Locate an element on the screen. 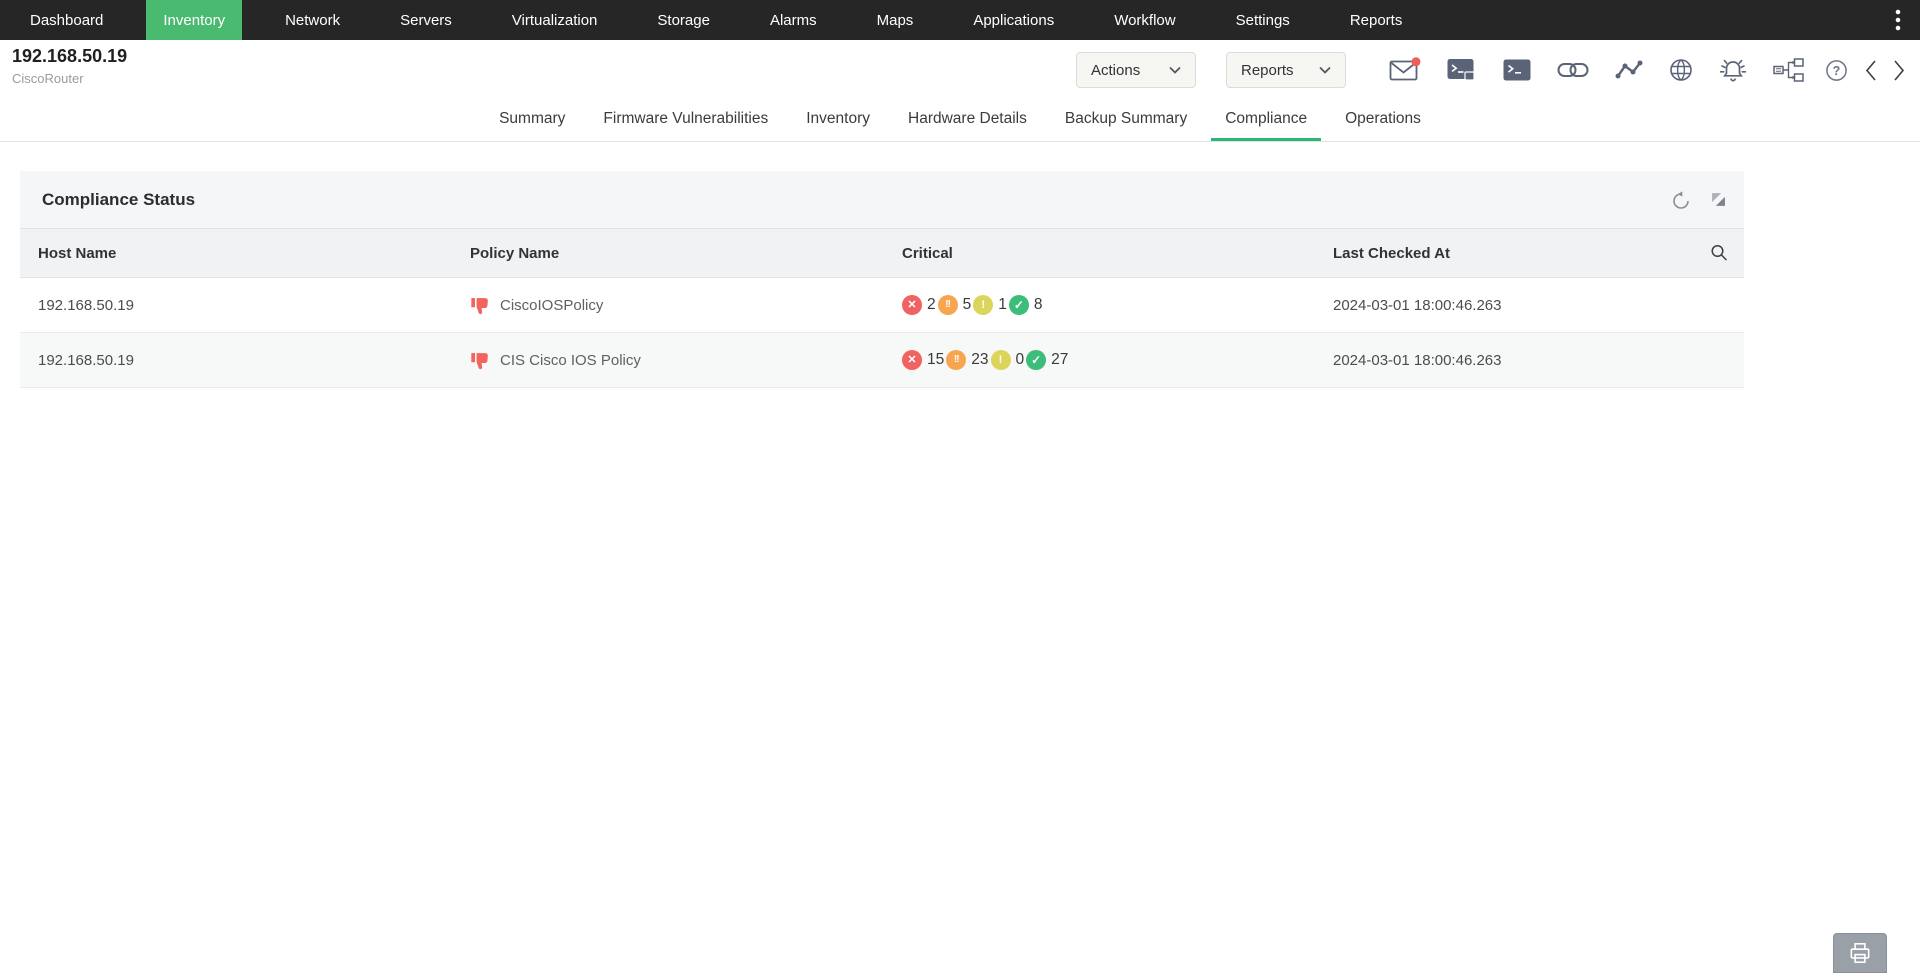 The height and width of the screenshot is (973, 1920). help-icon: ? is located at coordinates (1836, 70).